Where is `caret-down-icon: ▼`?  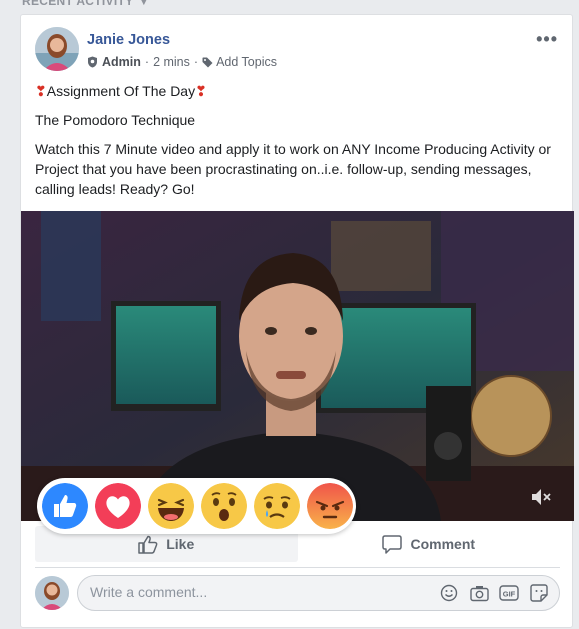
caret-down-icon: ▼ is located at coordinates (144, 3).